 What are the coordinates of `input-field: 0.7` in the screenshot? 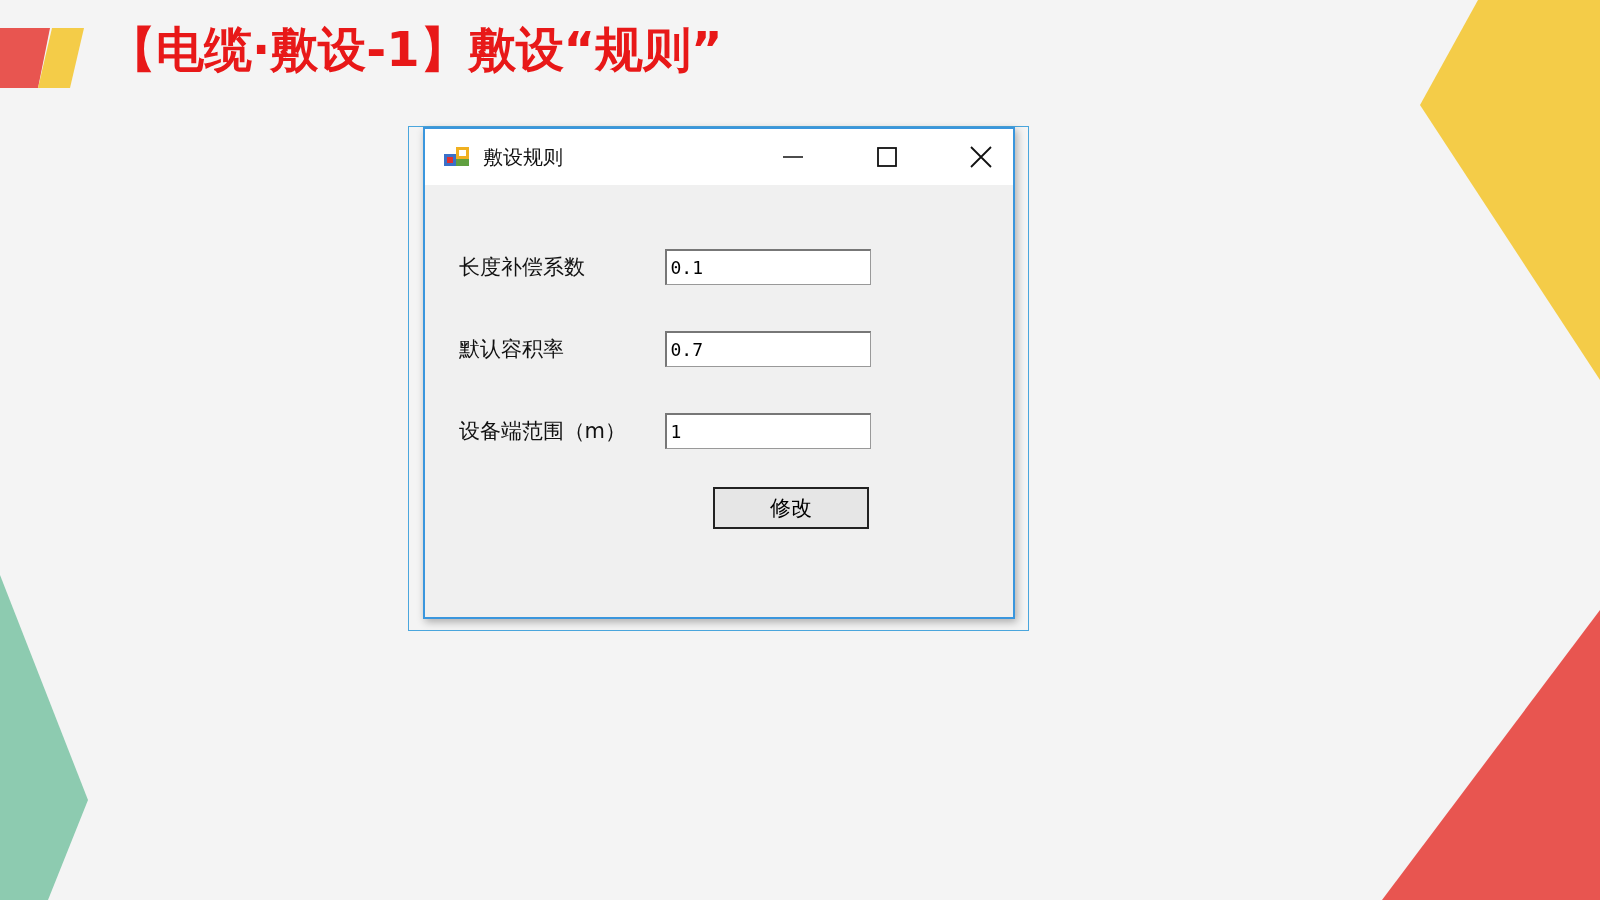 It's located at (767, 349).